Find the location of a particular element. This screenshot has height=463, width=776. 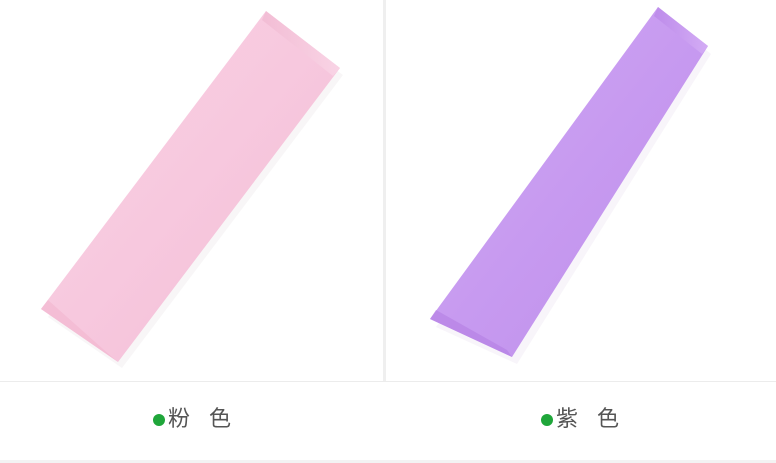

caption-purple: 紫 色 is located at coordinates (583, 420).